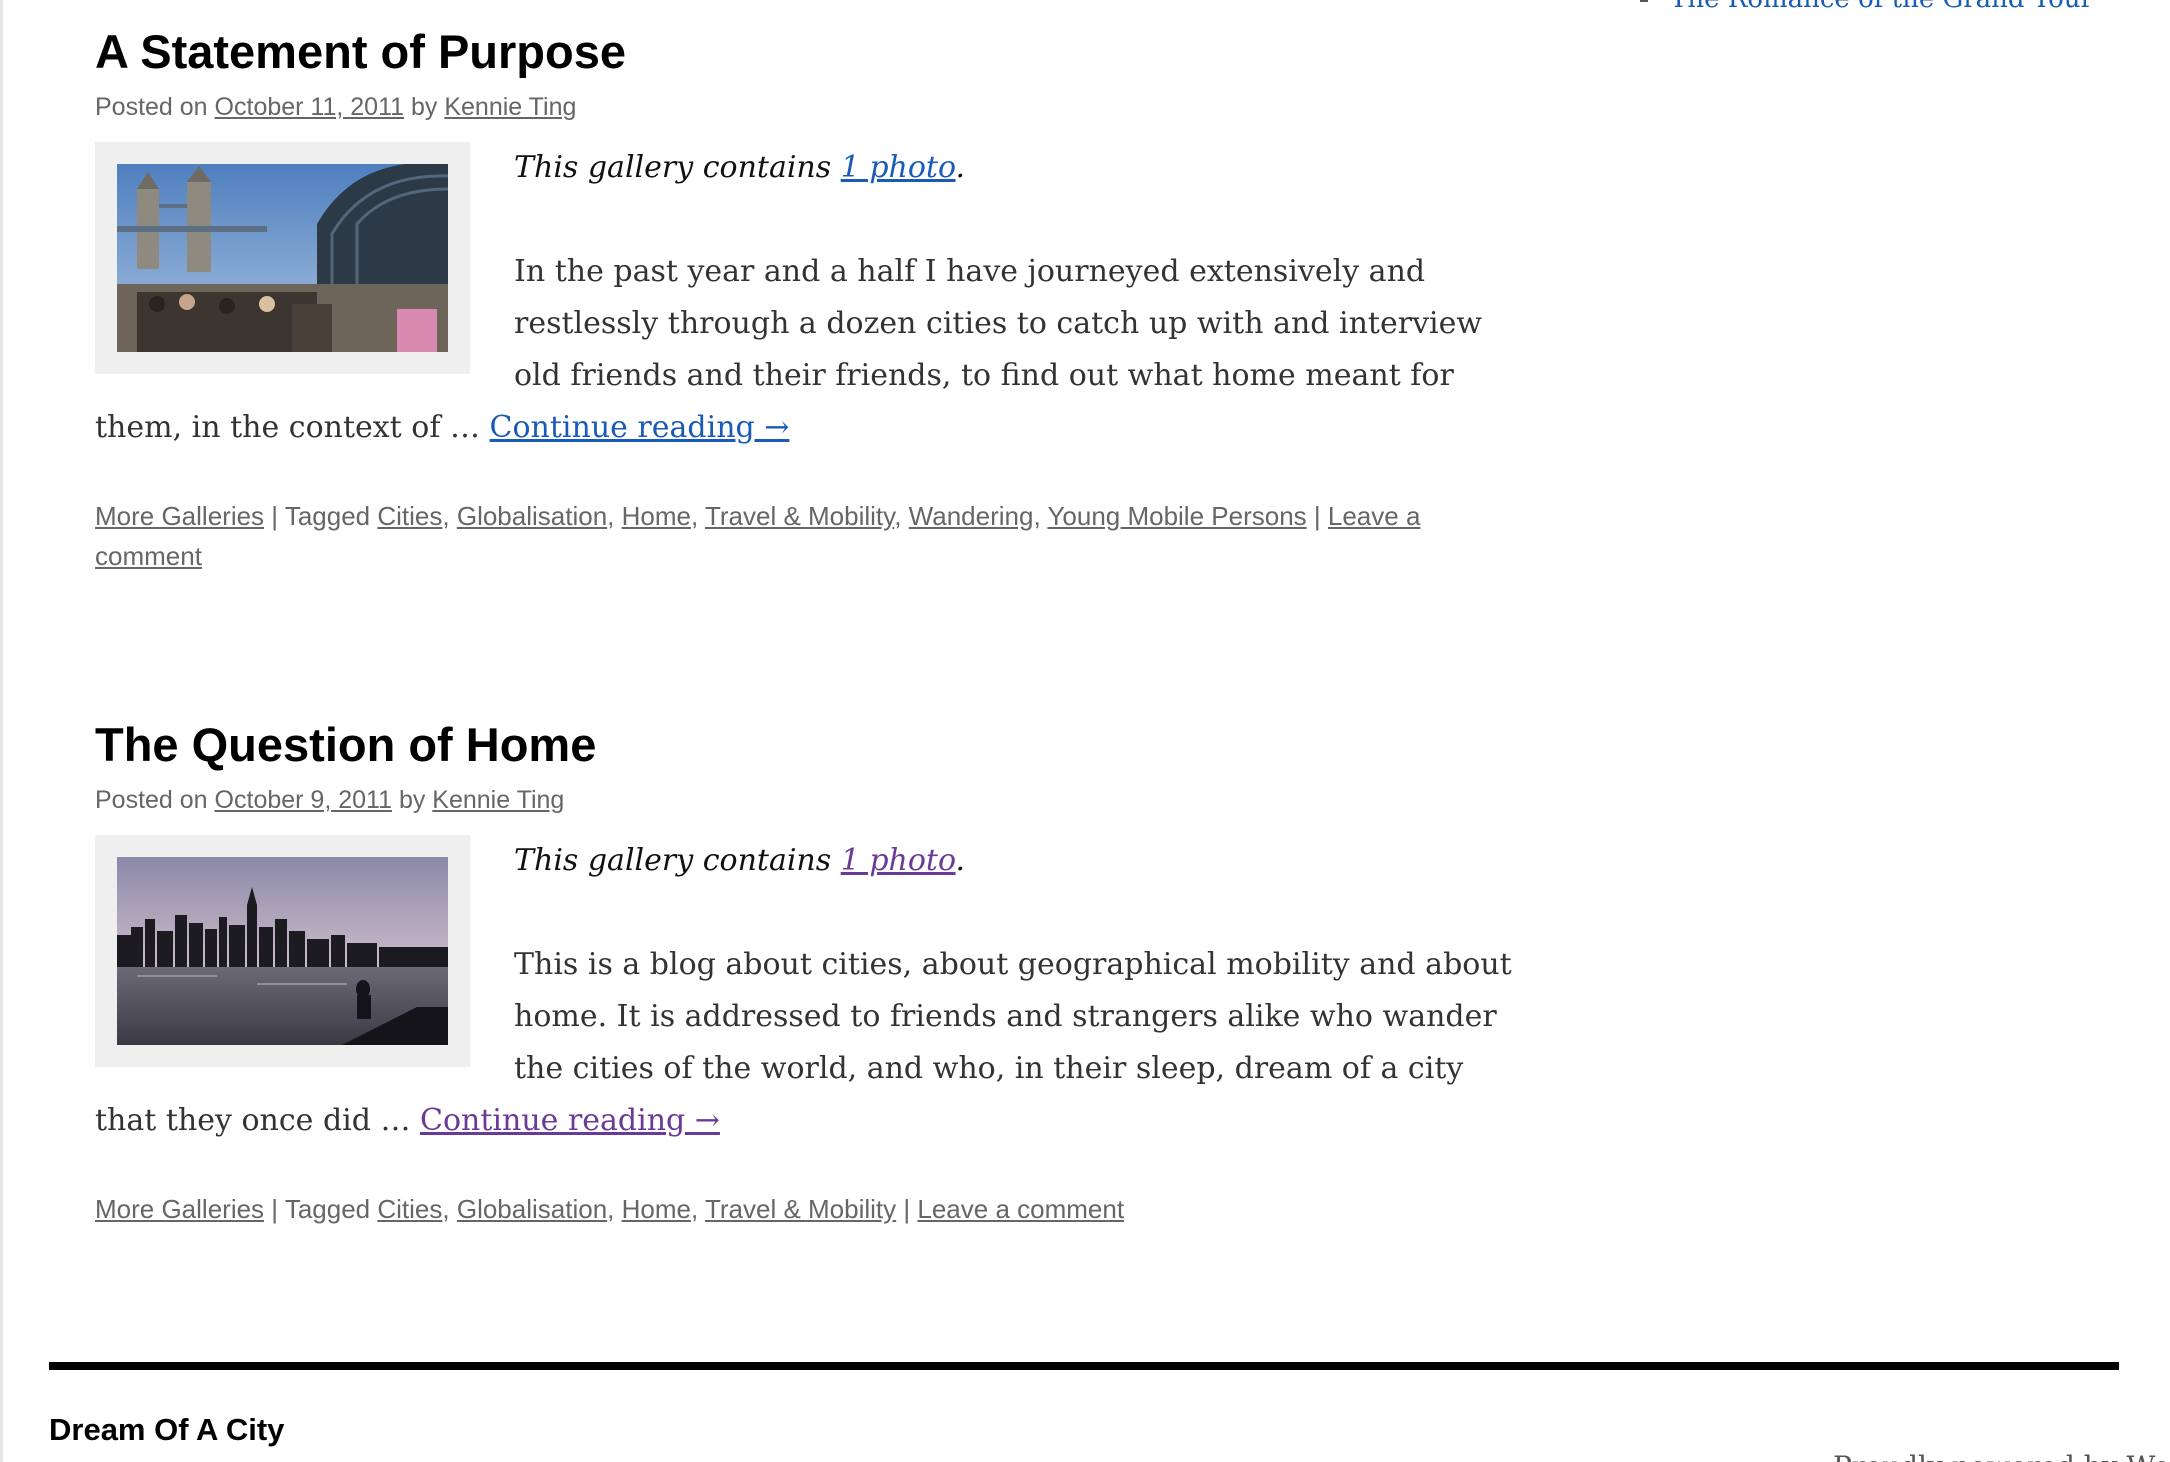 The width and height of the screenshot is (2170, 1462). I want to click on tower-bridge-photo-icon, so click(282, 258).